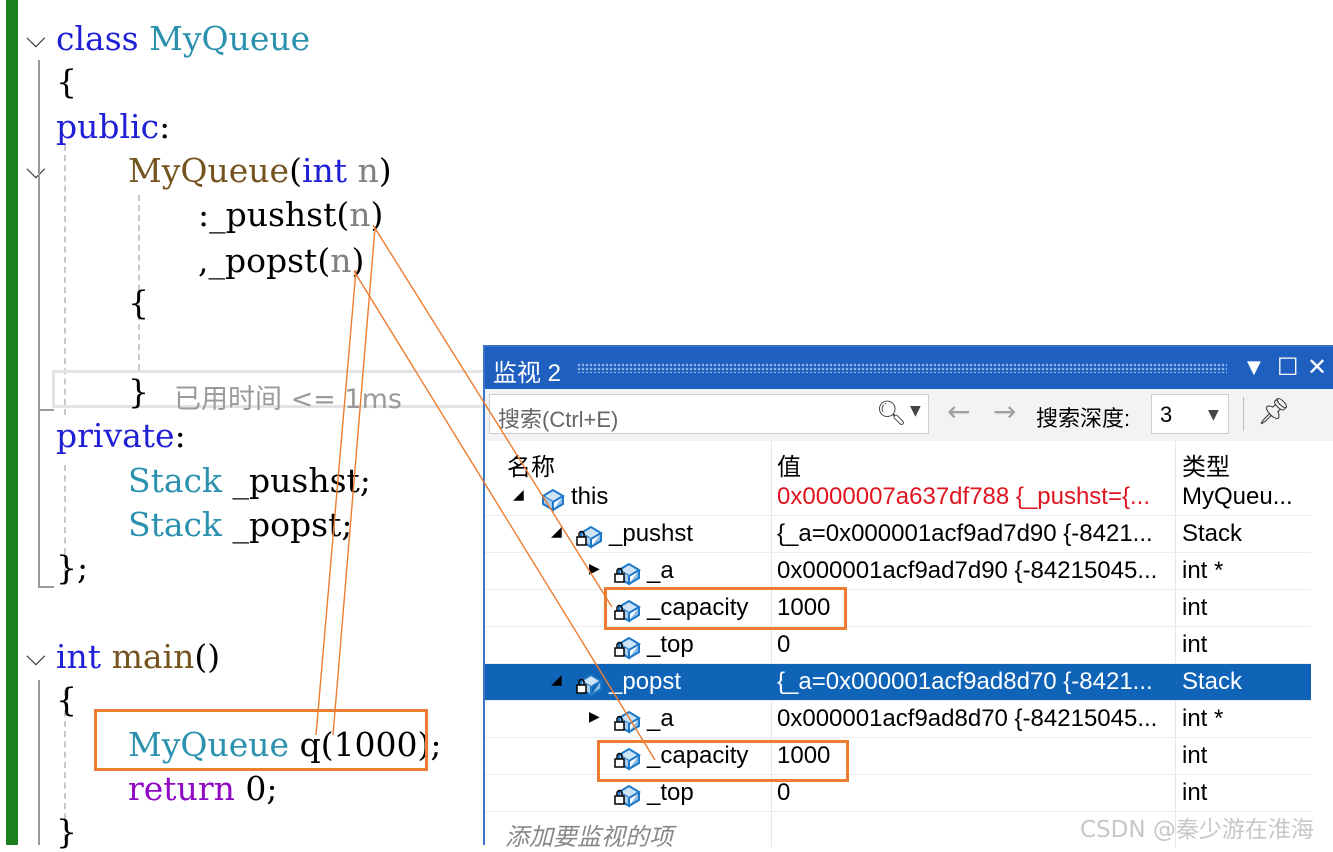  I want to click on annotation-box-pushst-capacity, so click(725, 608).